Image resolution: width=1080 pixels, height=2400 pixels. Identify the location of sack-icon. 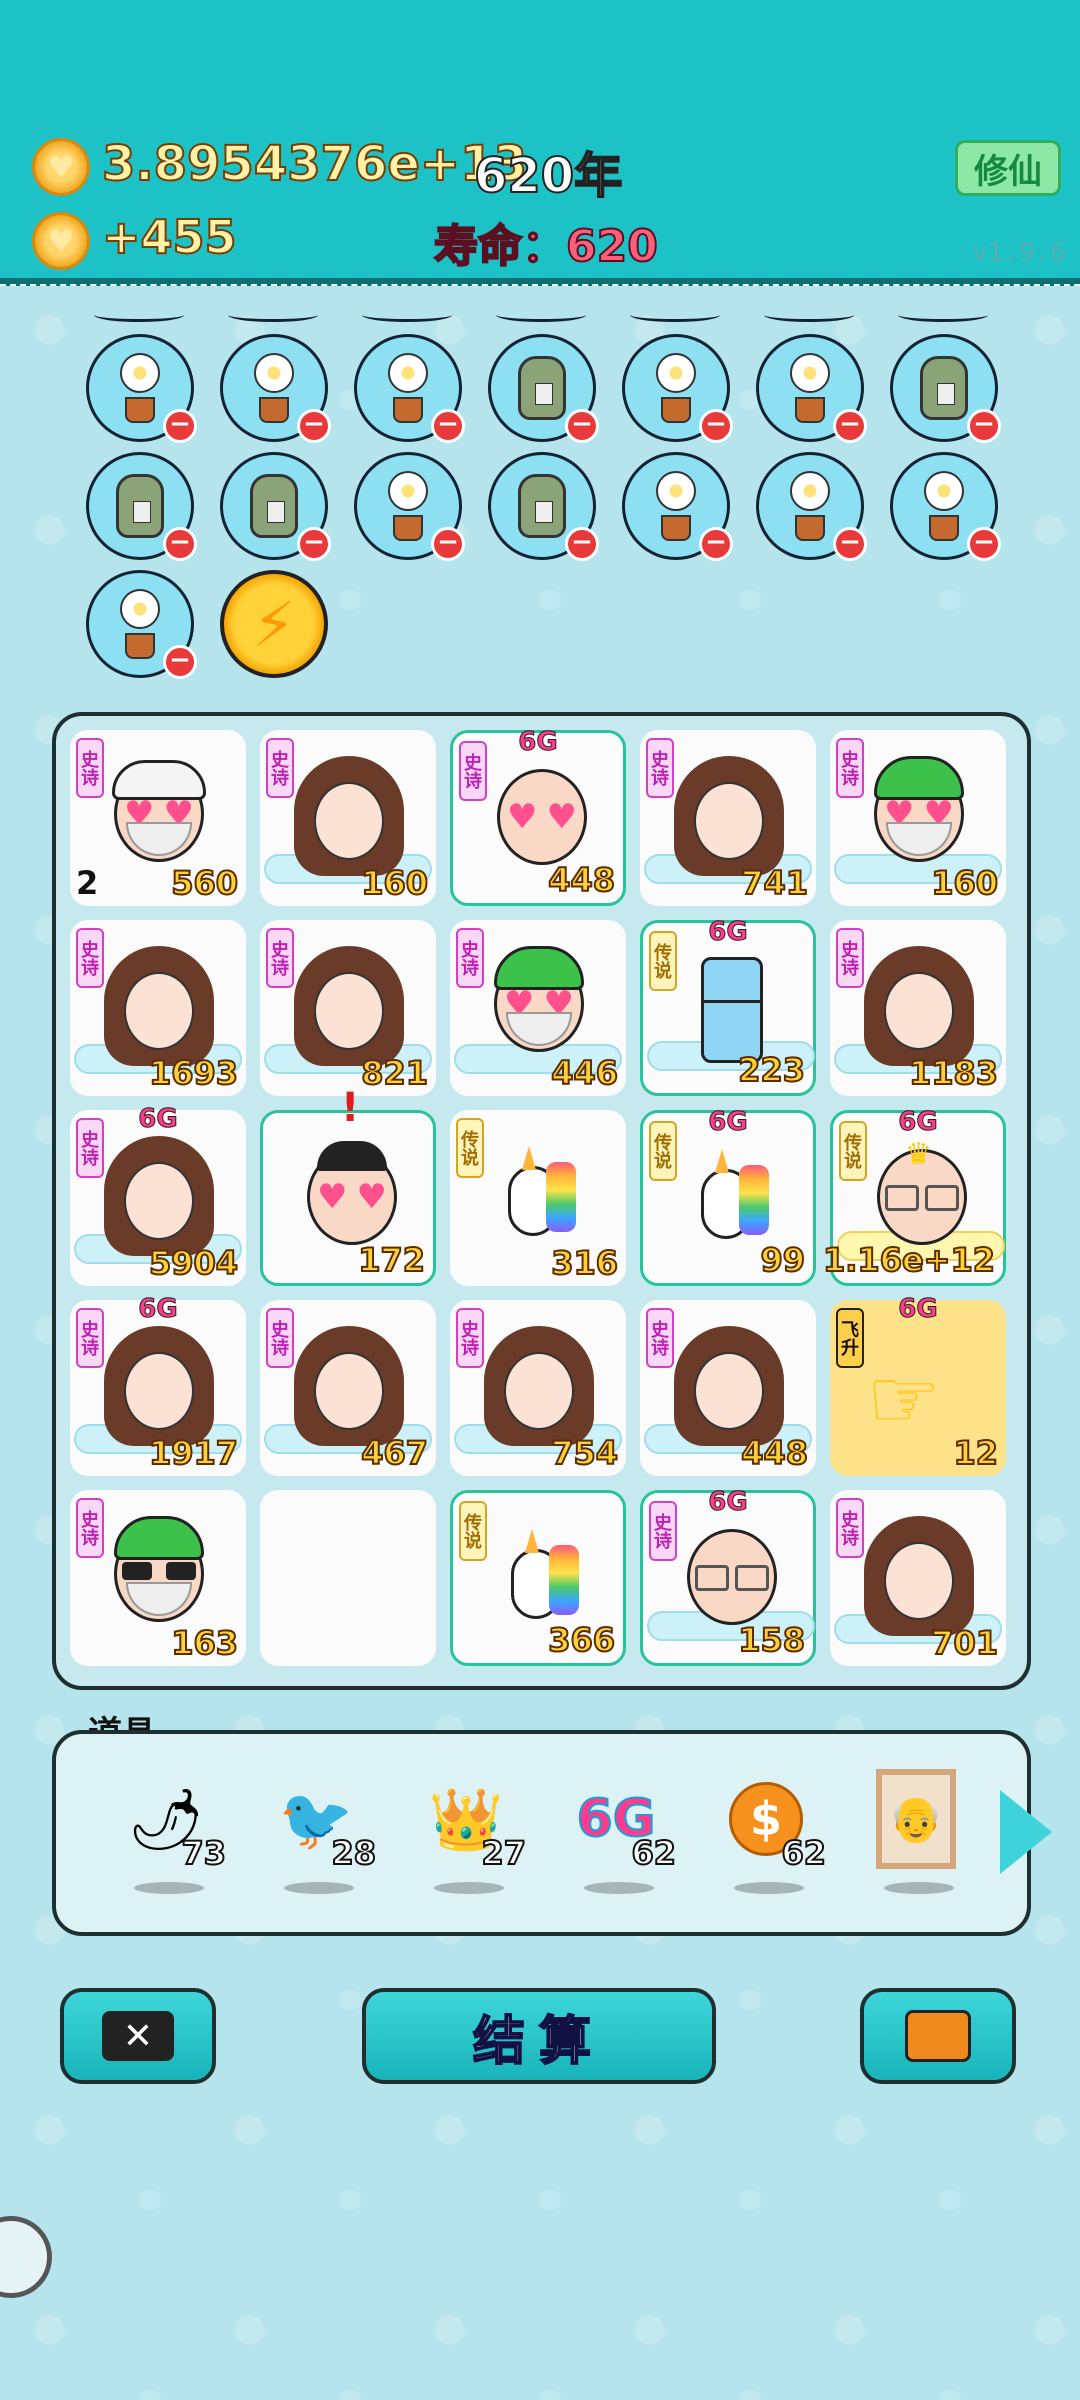
(944, 388).